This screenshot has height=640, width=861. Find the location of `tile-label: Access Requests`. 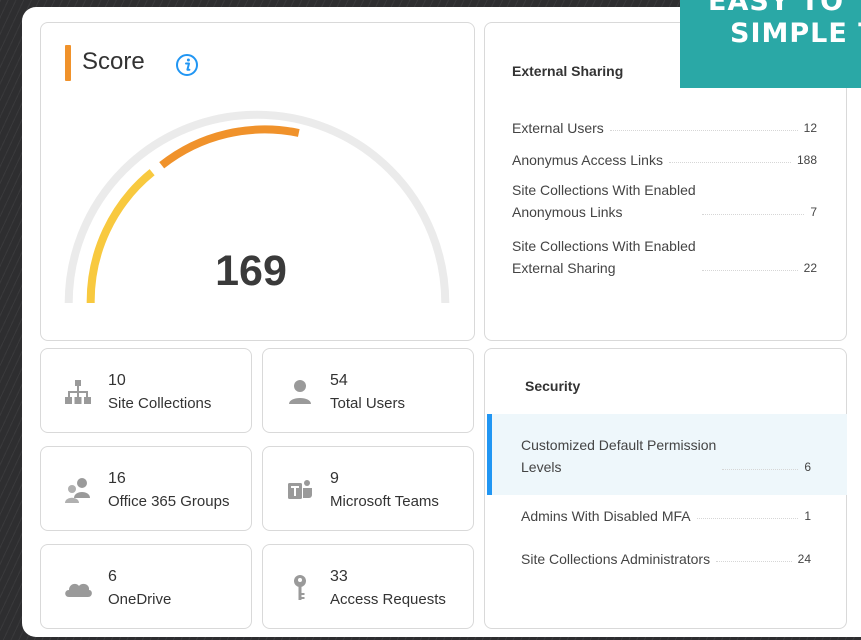

tile-label: Access Requests is located at coordinates (388, 599).